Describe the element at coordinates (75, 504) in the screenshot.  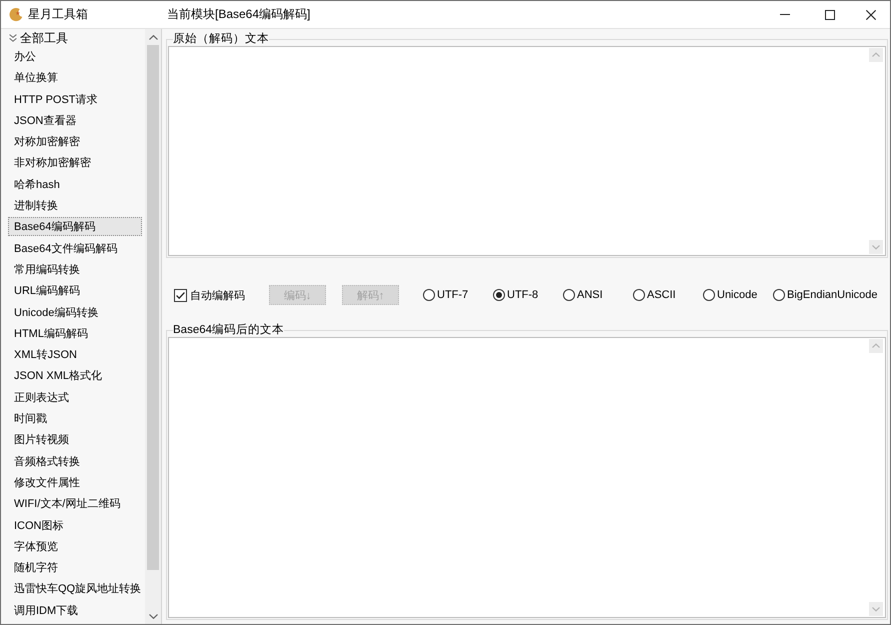
I see `sidebar-item: WIFI/文本/网址二维码` at that location.